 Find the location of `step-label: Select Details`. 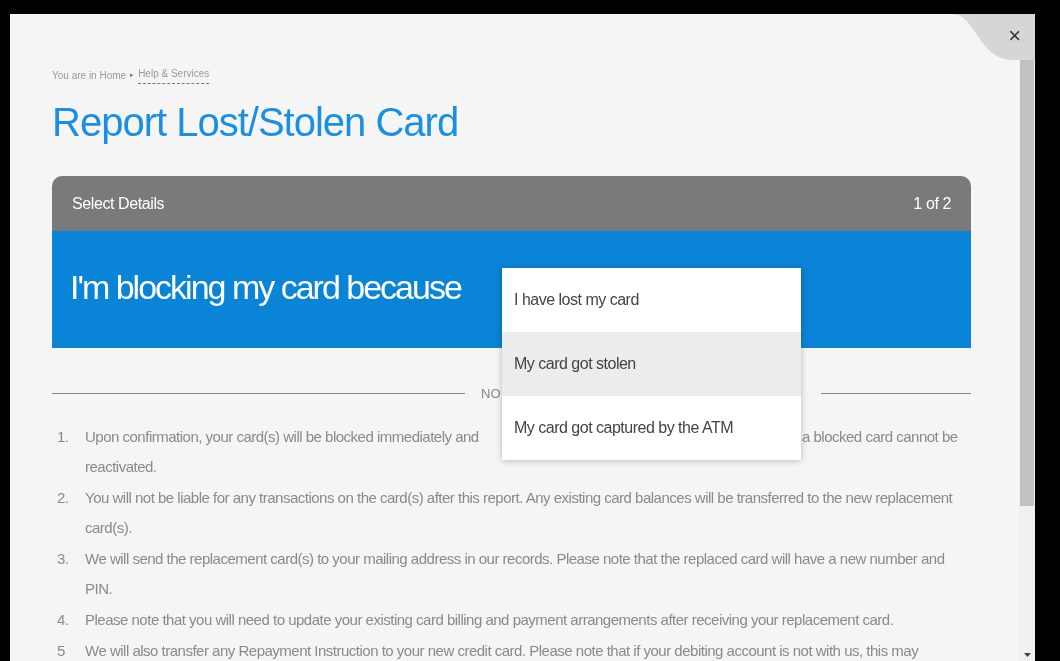

step-label: Select Details is located at coordinates (118, 203).